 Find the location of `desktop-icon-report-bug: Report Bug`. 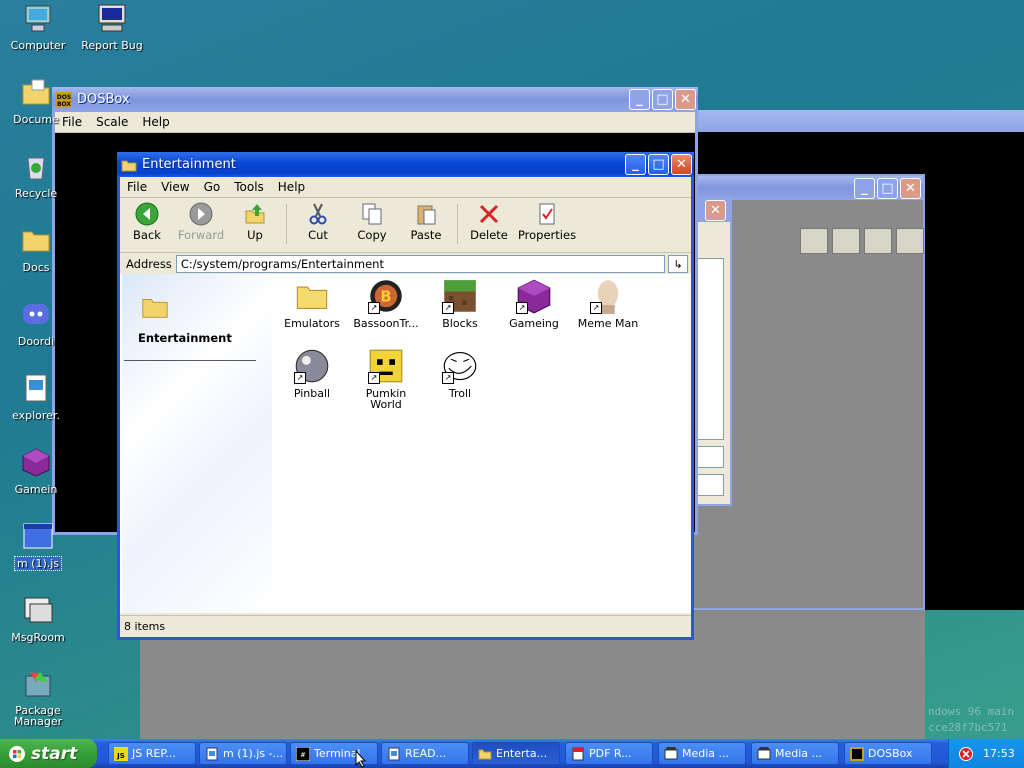

desktop-icon-report-bug: Report Bug is located at coordinates (112, 27).